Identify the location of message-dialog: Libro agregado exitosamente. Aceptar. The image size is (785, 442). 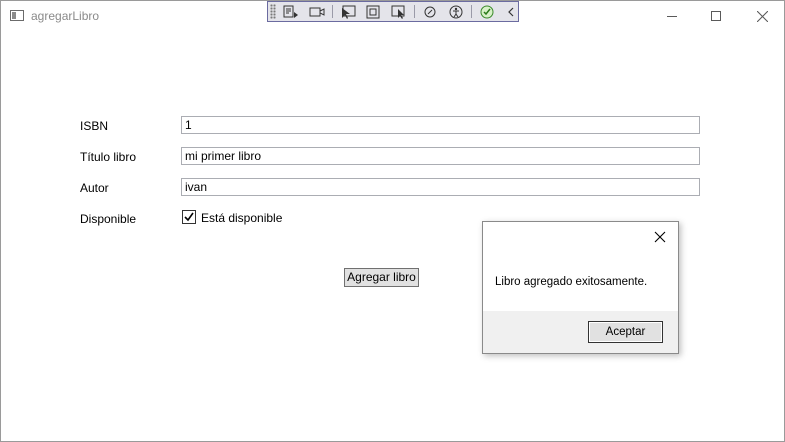
(580, 287).